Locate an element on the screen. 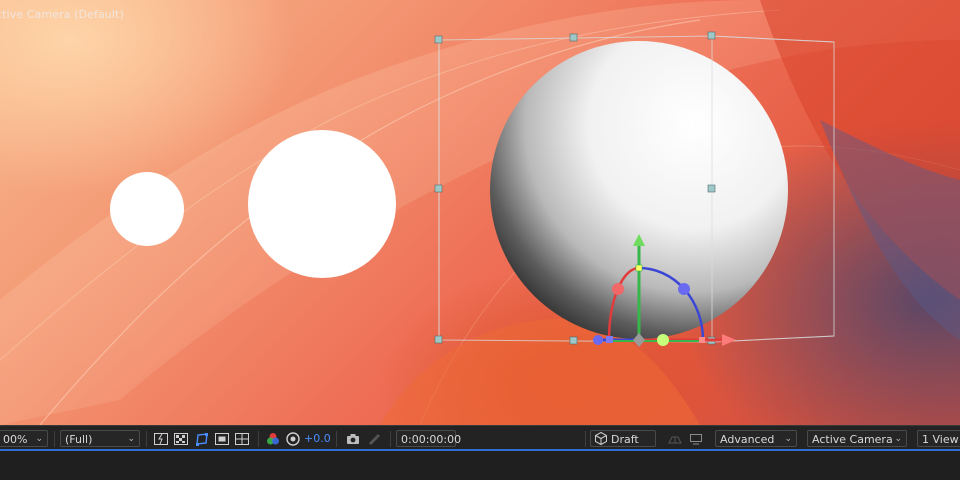  exposure-value: +0.0 is located at coordinates (317, 438).